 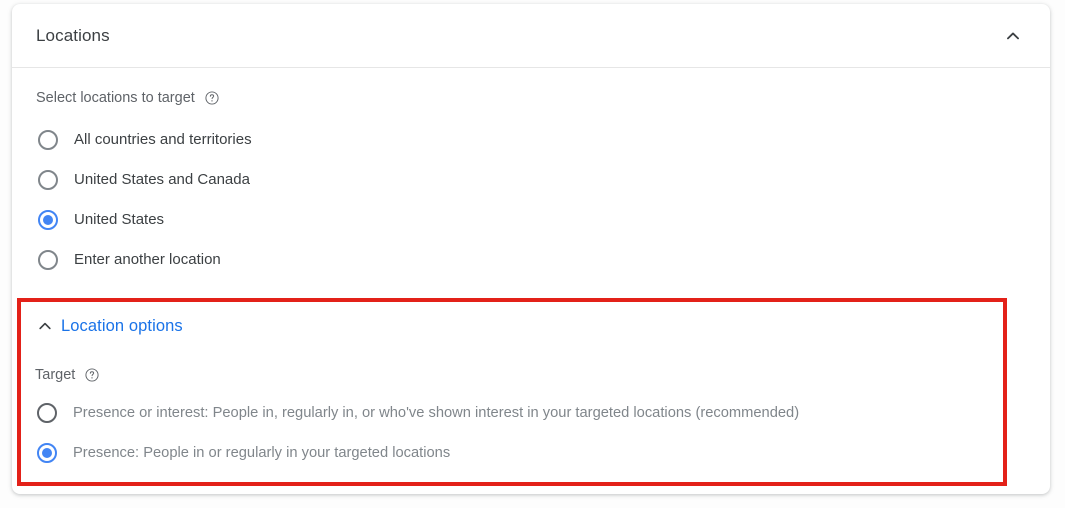 What do you see at coordinates (119, 219) in the screenshot?
I see `radio-label-united-states: United States` at bounding box center [119, 219].